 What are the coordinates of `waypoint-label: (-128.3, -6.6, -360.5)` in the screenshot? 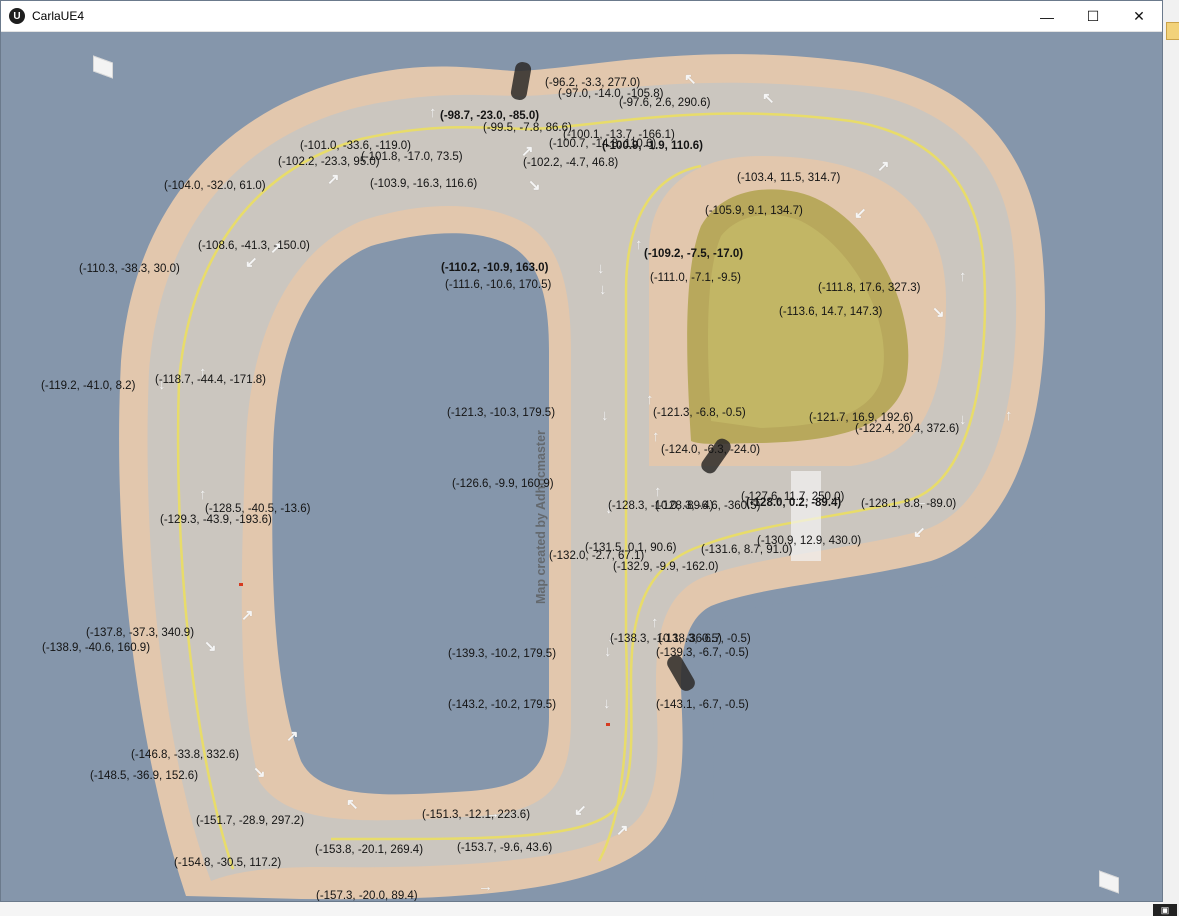 It's located at (708, 506).